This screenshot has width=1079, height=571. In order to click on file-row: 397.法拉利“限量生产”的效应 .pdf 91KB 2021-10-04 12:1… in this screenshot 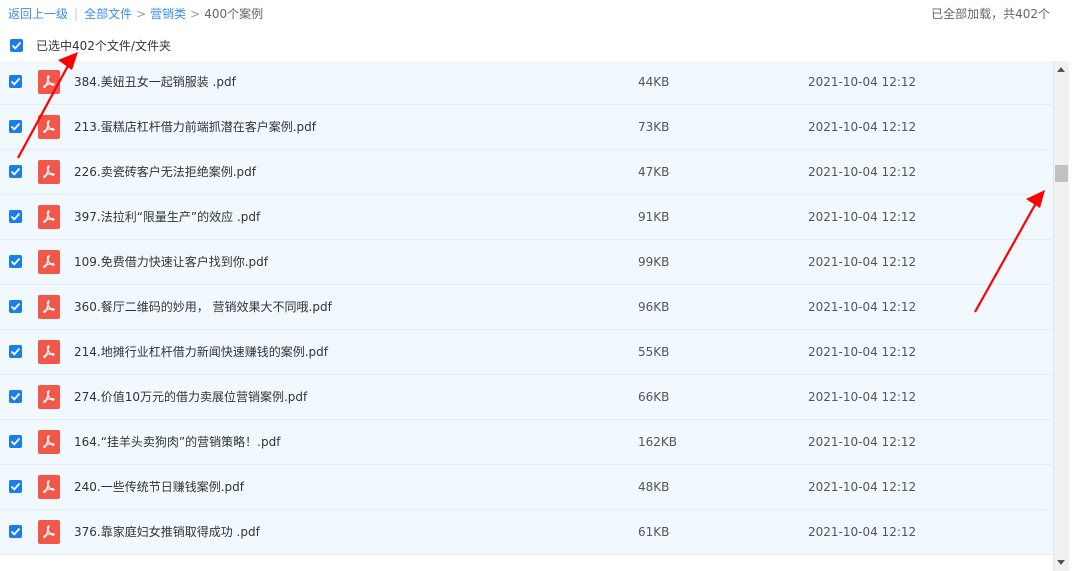, I will do `click(526, 217)`.